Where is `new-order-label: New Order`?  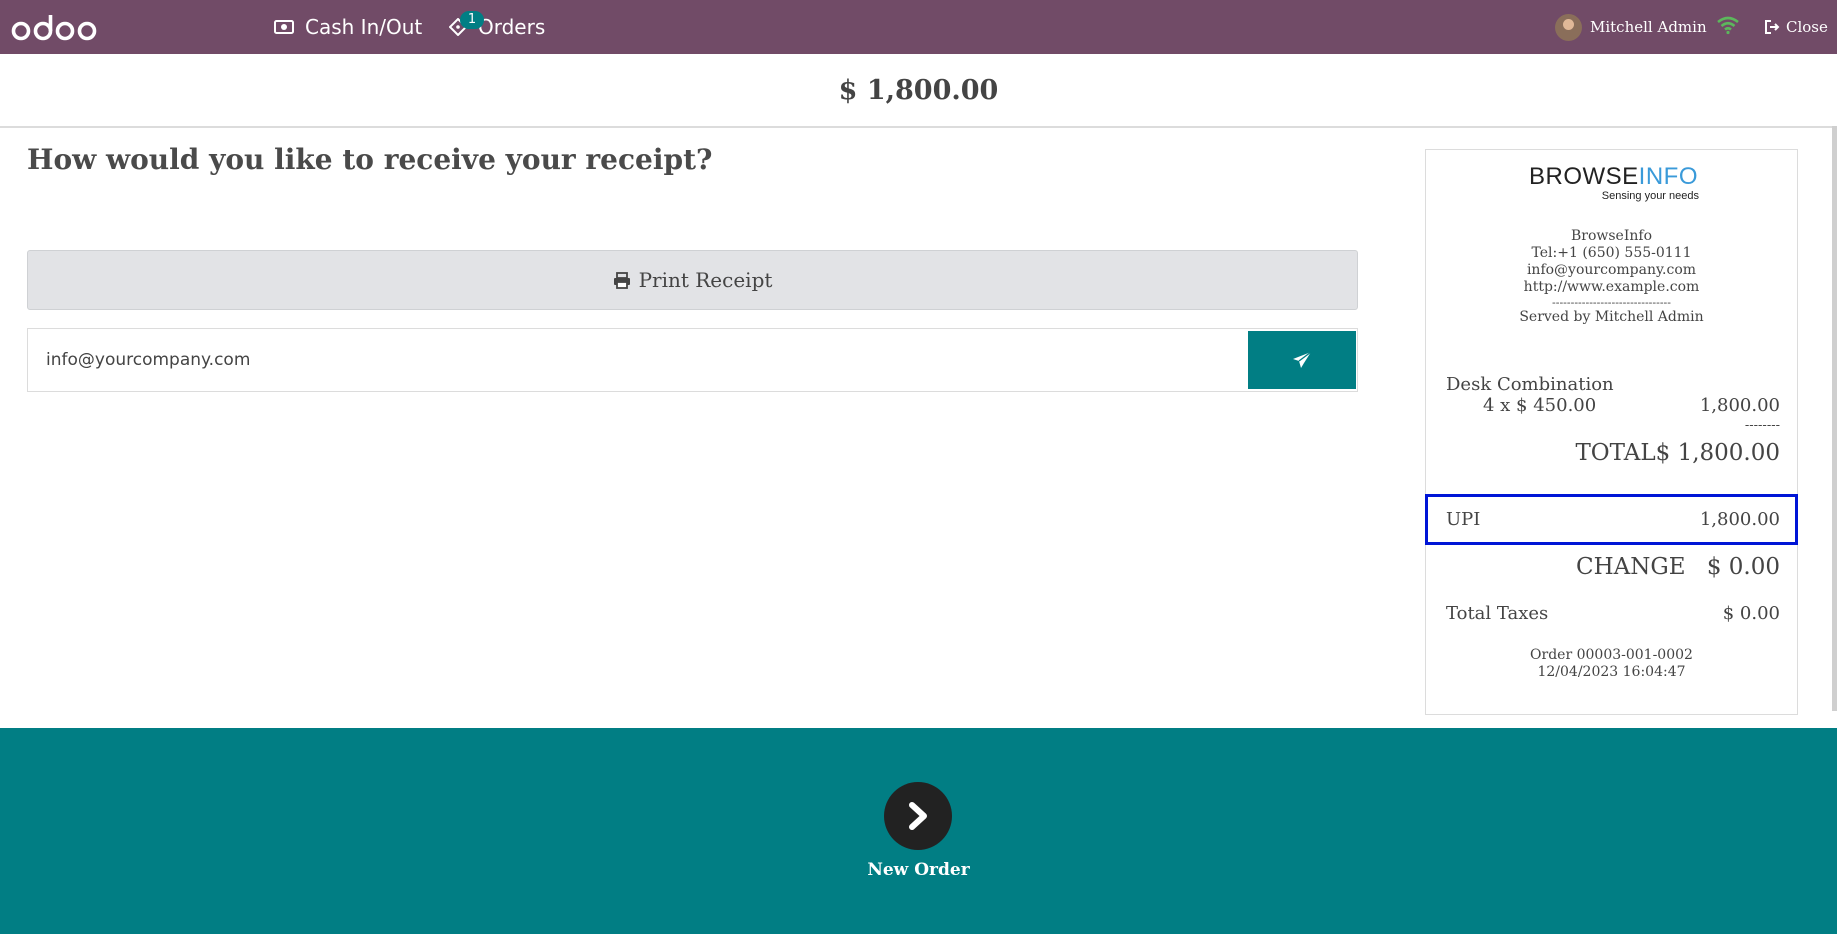 new-order-label: New Order is located at coordinates (918, 870).